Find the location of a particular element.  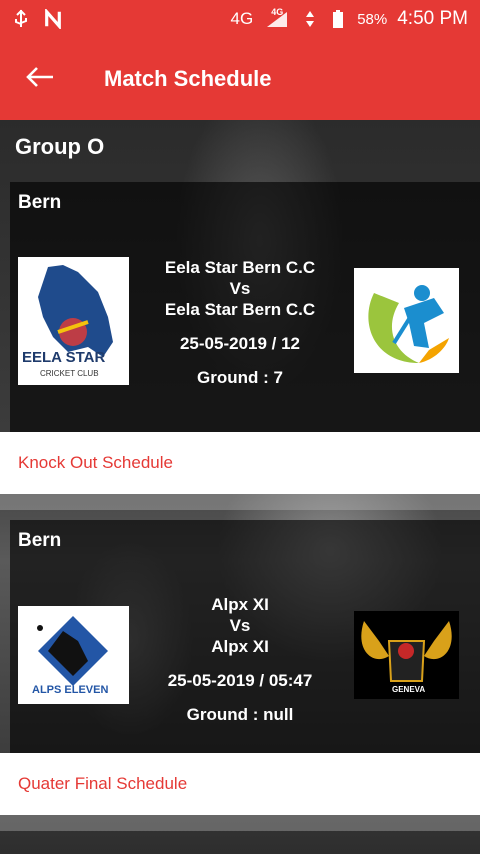

match-date: 25-05-2019 / 12 is located at coordinates (240, 343).